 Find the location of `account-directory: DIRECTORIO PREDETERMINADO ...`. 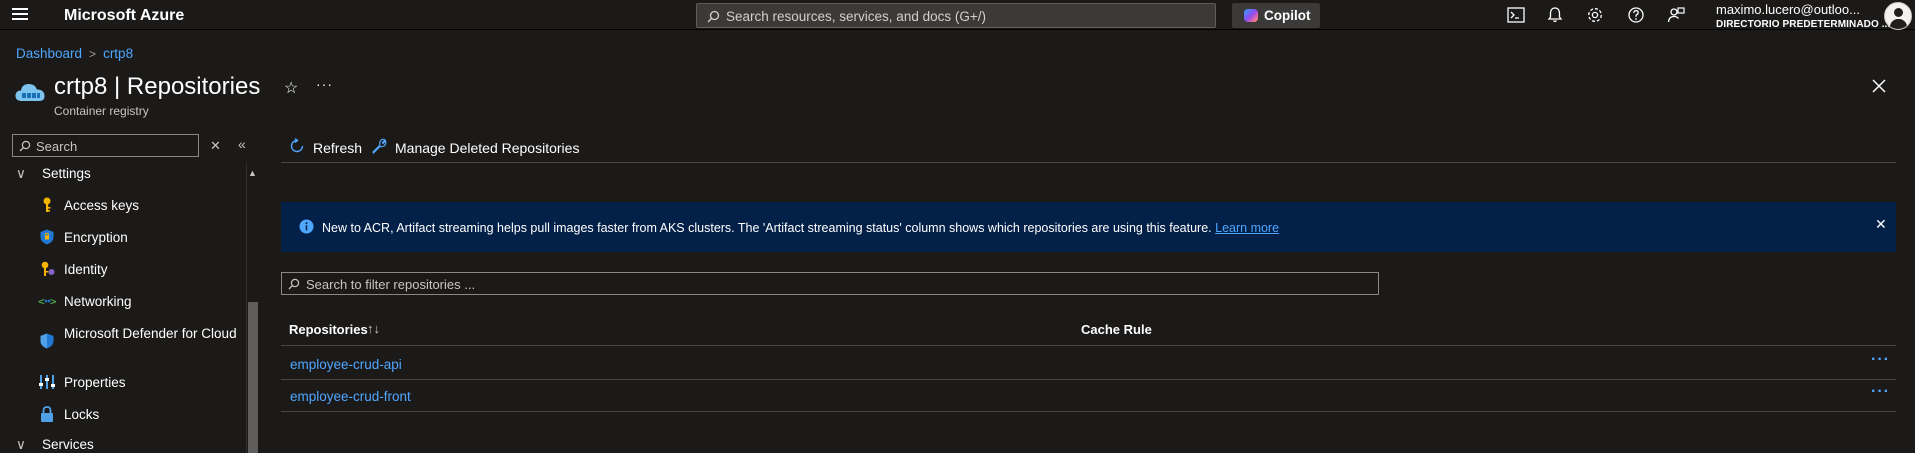

account-directory: DIRECTORIO PREDETERMINADO ... is located at coordinates (1803, 24).